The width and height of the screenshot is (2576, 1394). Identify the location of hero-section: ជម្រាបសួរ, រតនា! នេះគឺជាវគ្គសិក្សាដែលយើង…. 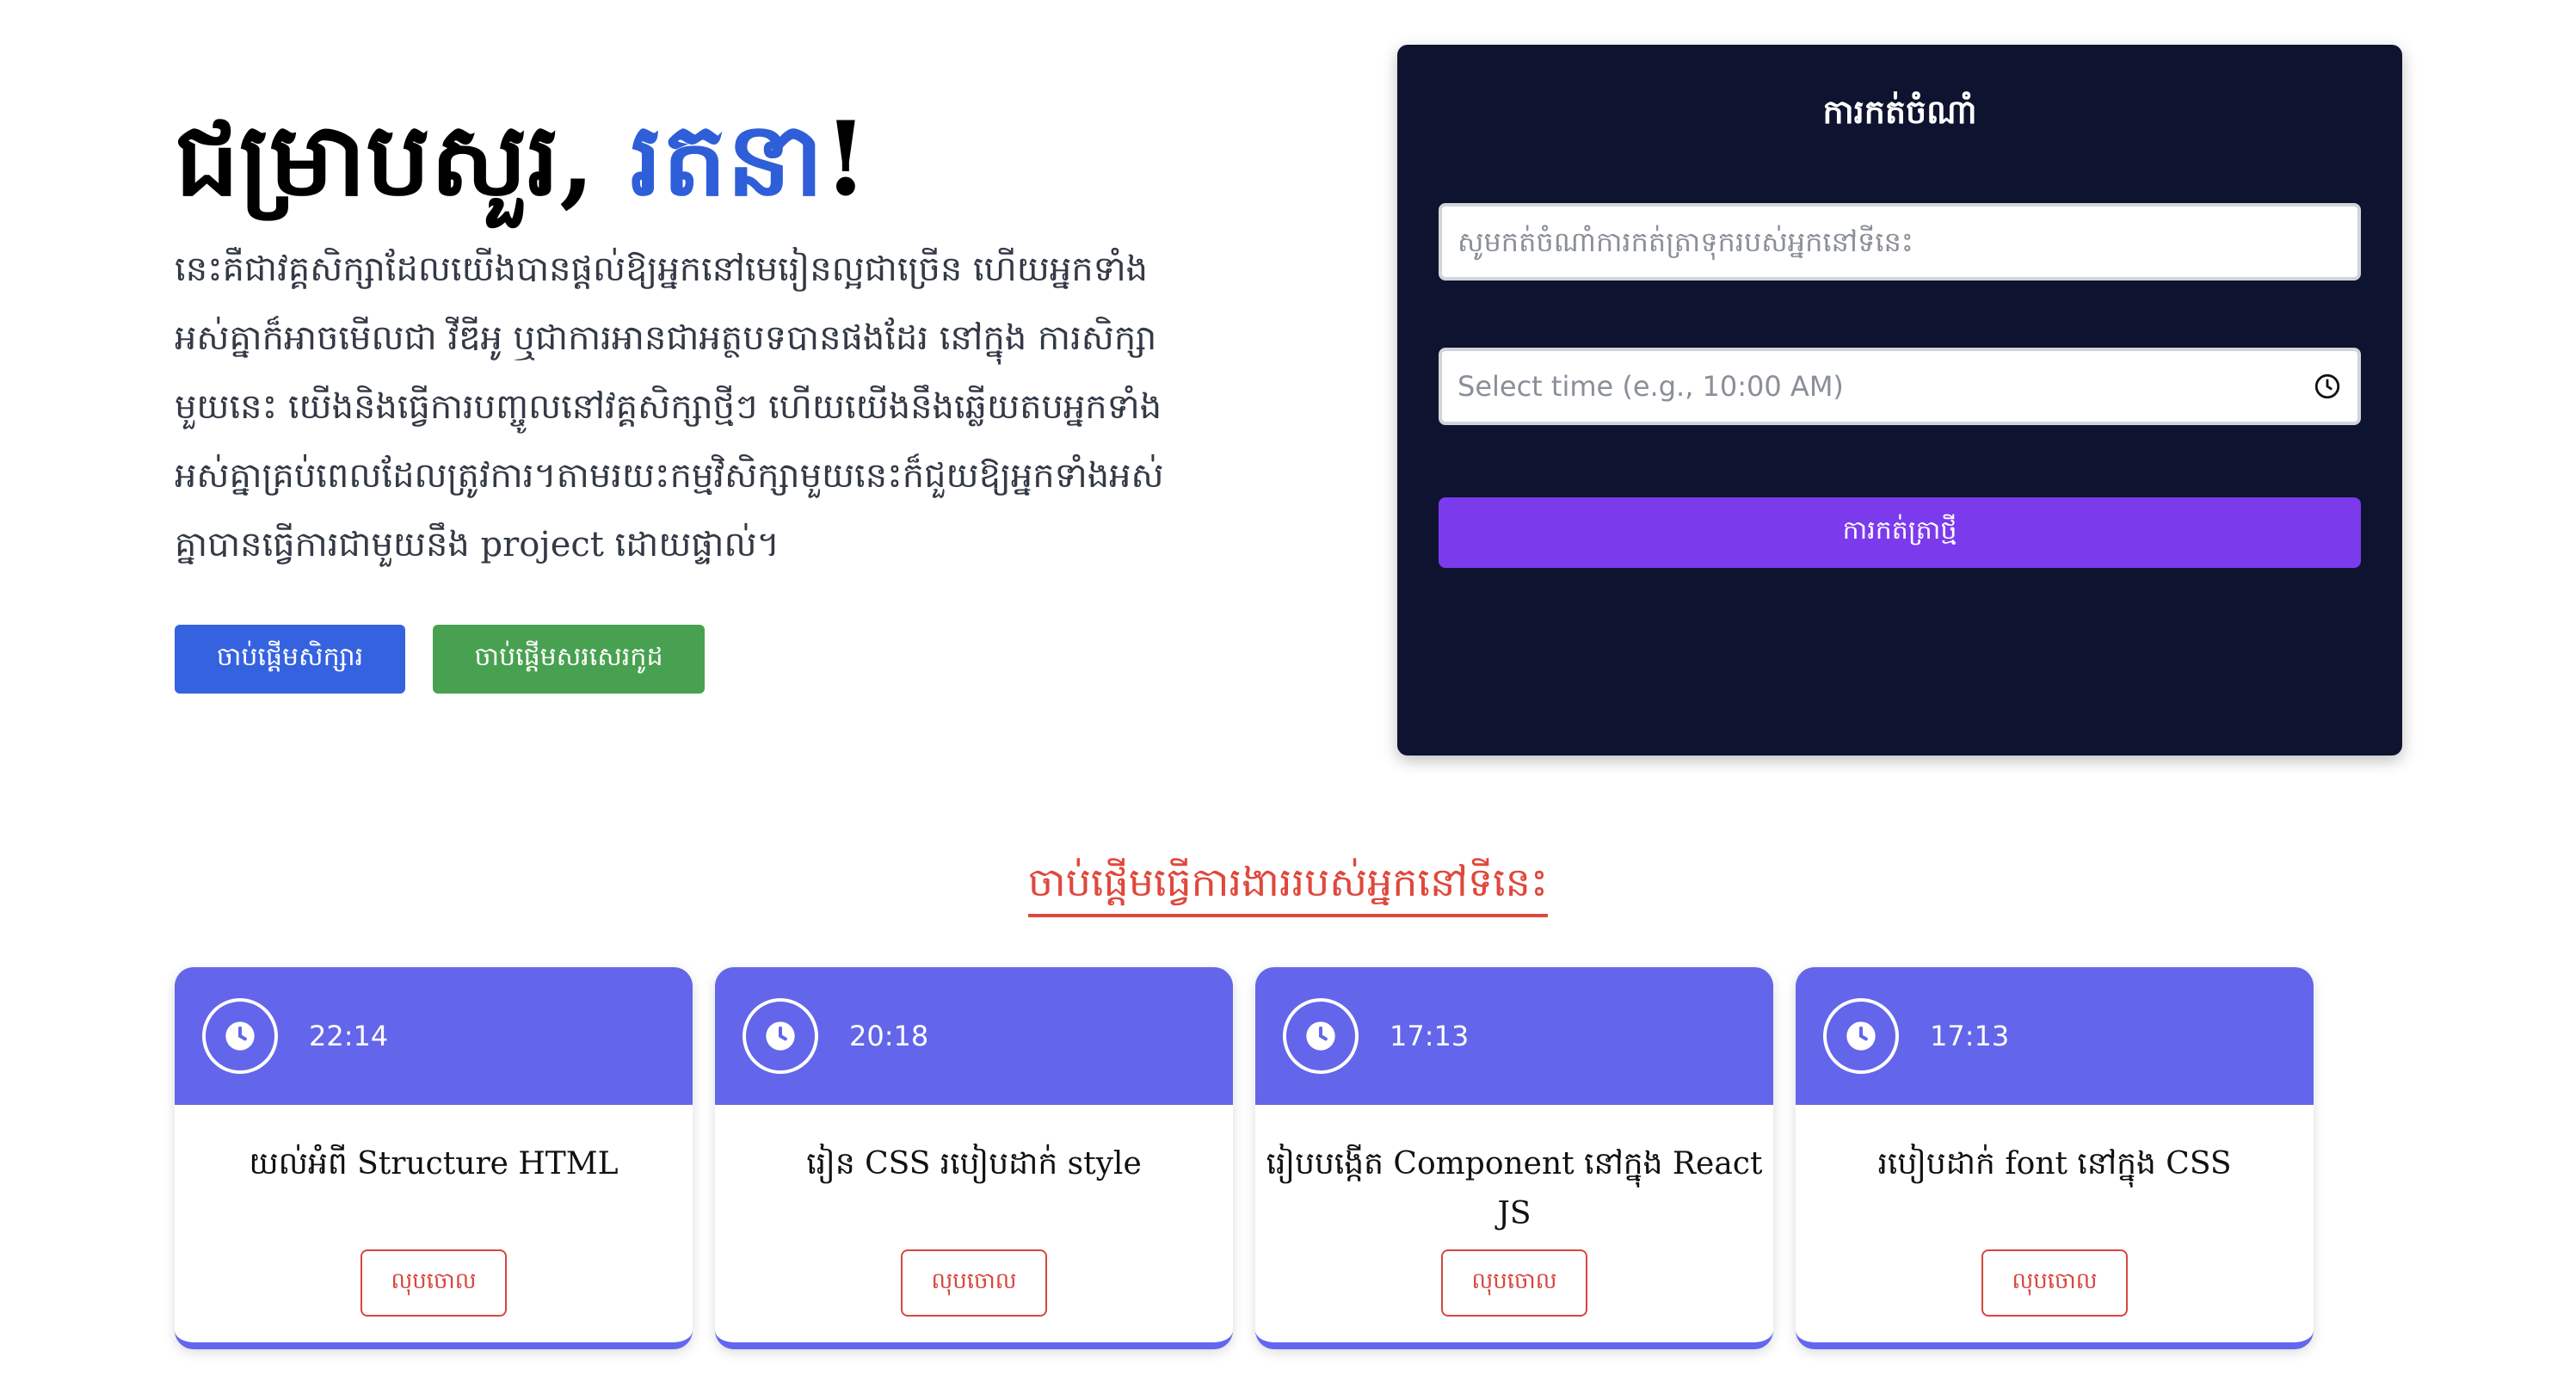
(683, 334).